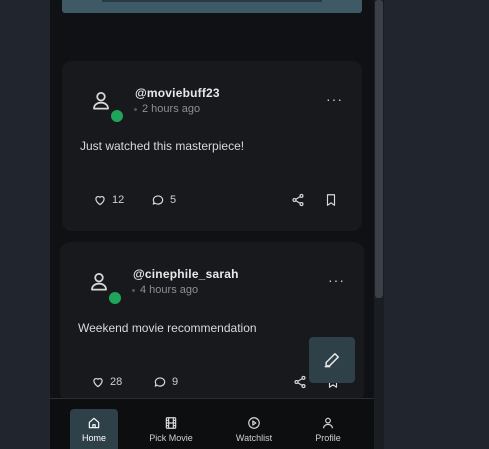 The width and height of the screenshot is (489, 449). I want to click on nav-item-profile: Profile, so click(328, 429).